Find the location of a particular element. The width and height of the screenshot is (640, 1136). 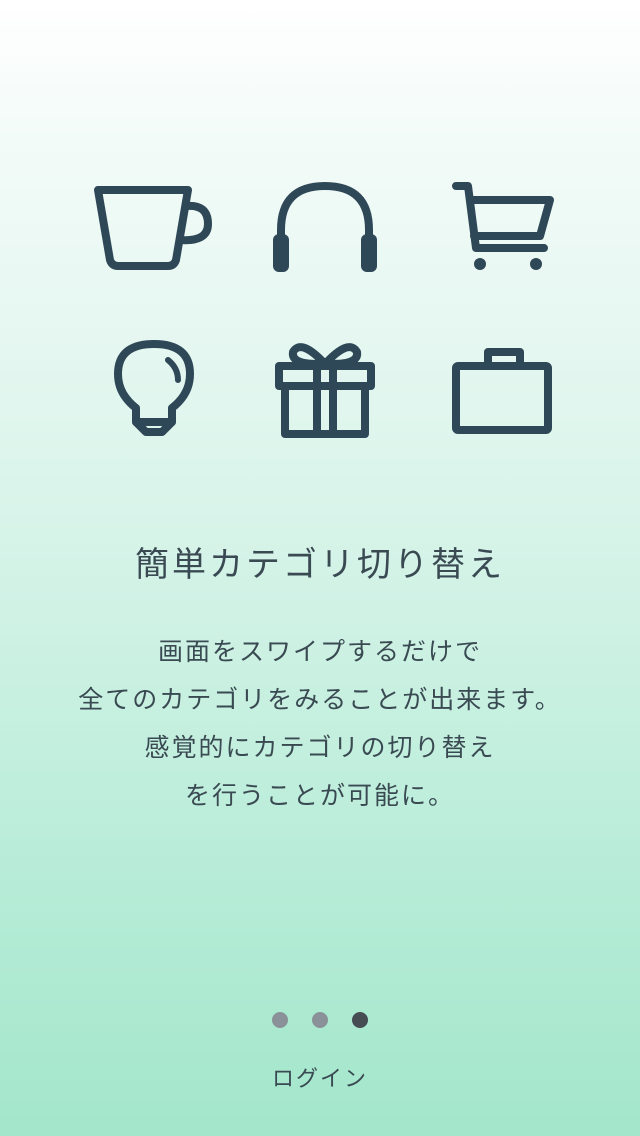

page-indicator is located at coordinates (320, 1022).